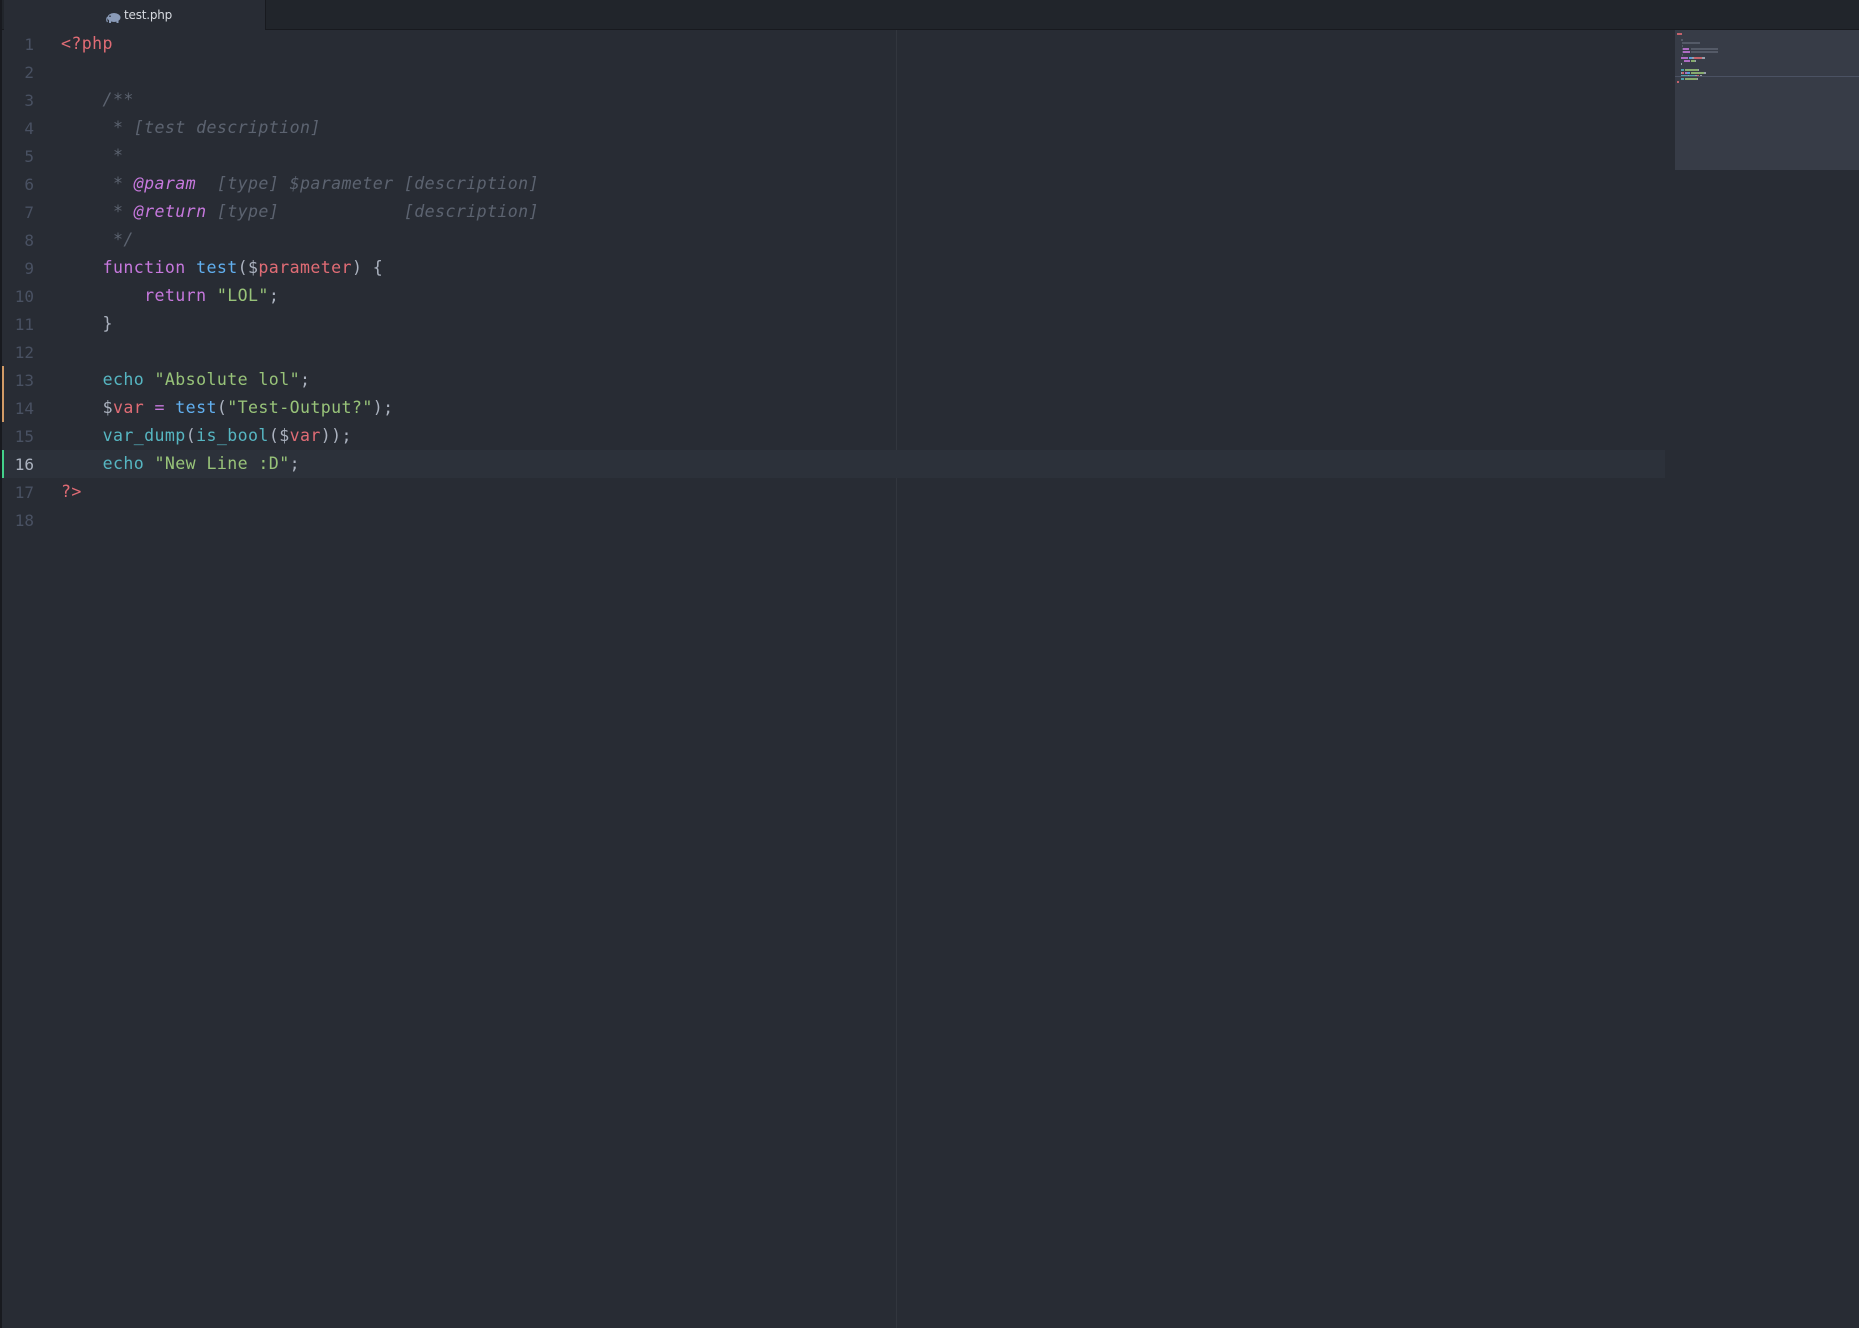 The height and width of the screenshot is (1328, 1859). What do you see at coordinates (160, 407) in the screenshot?
I see `code-token: =` at bounding box center [160, 407].